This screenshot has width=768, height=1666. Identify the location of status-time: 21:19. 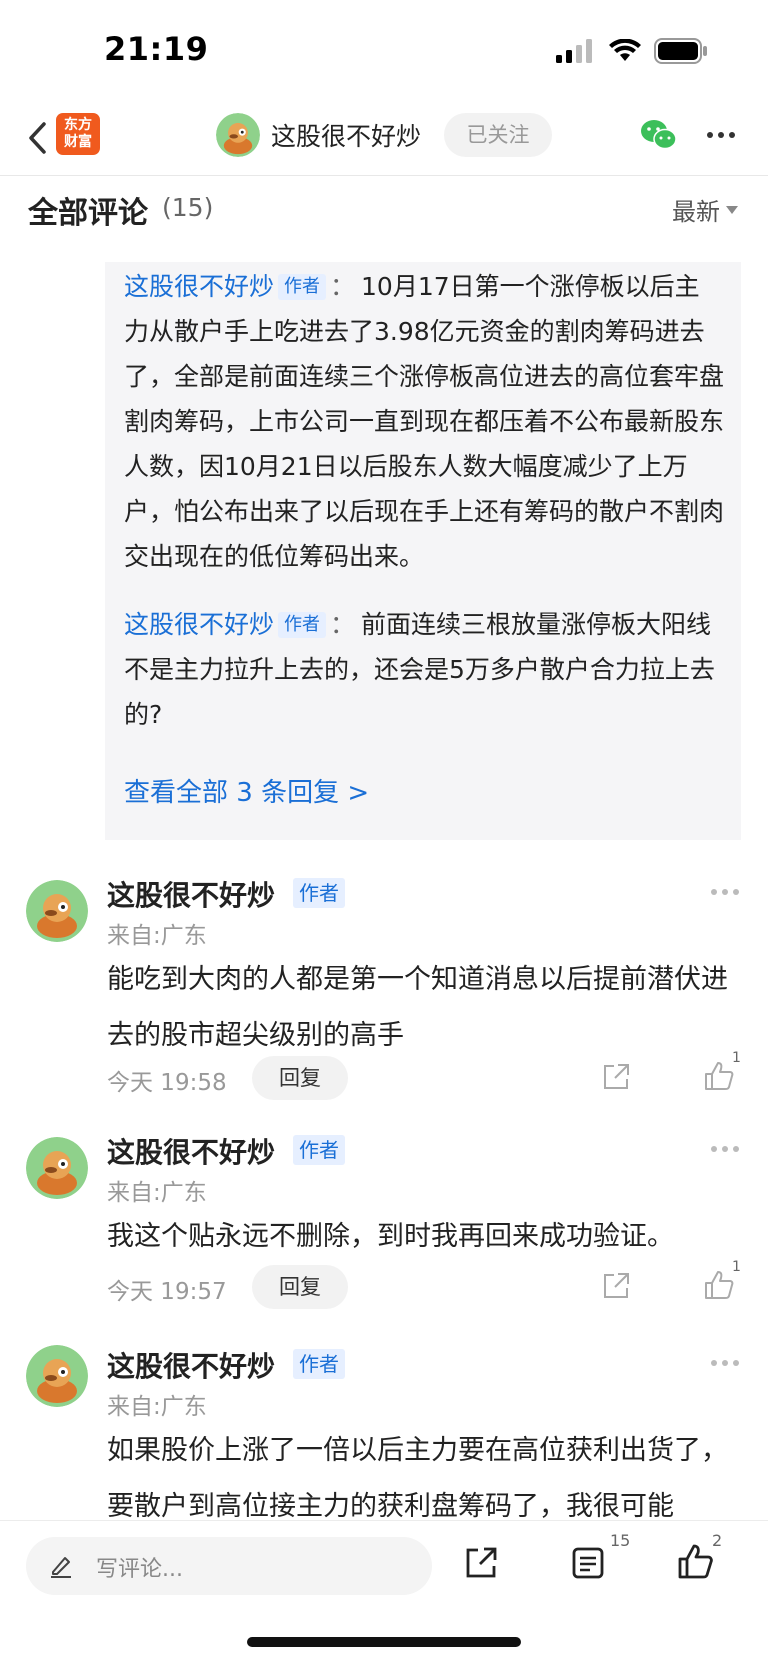
(156, 49).